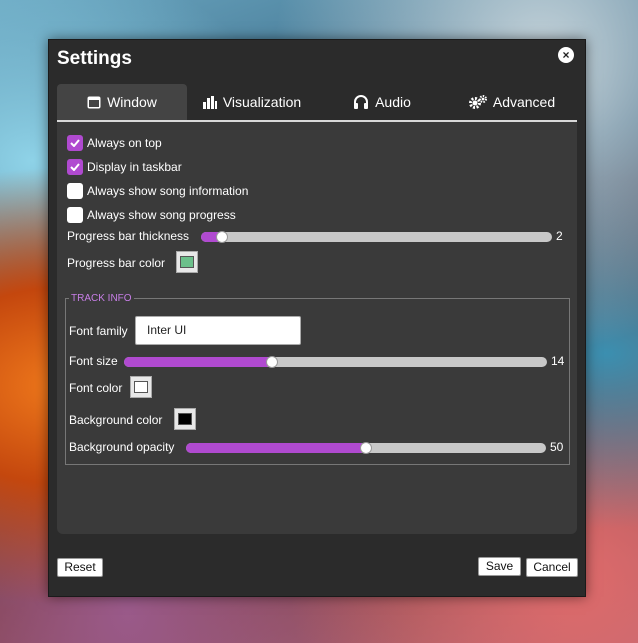 The height and width of the screenshot is (643, 638). I want to click on reset-button: Reset, so click(80, 567).